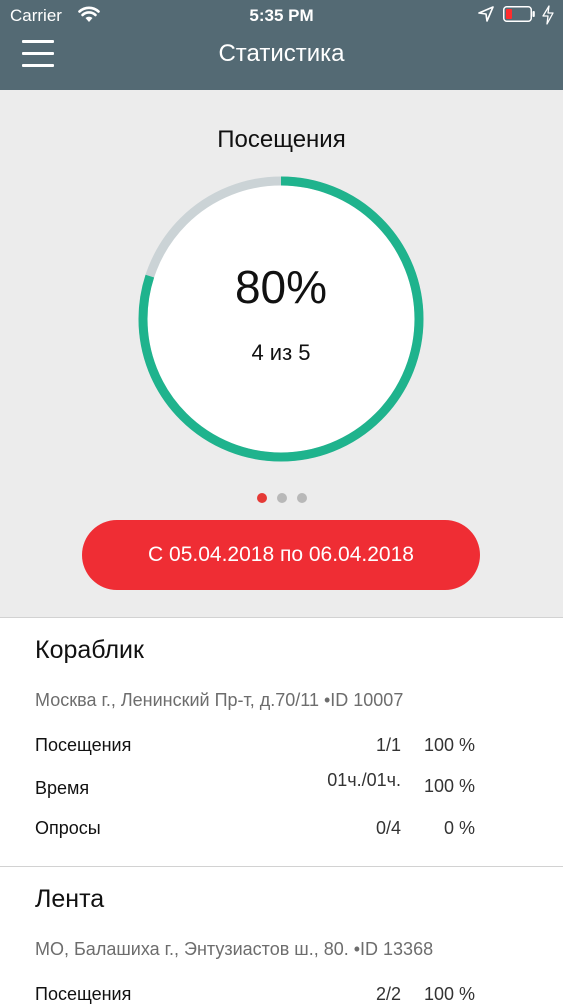  Describe the element at coordinates (364, 780) in the screenshot. I see `stat-value: 01ч./01ч.` at that location.